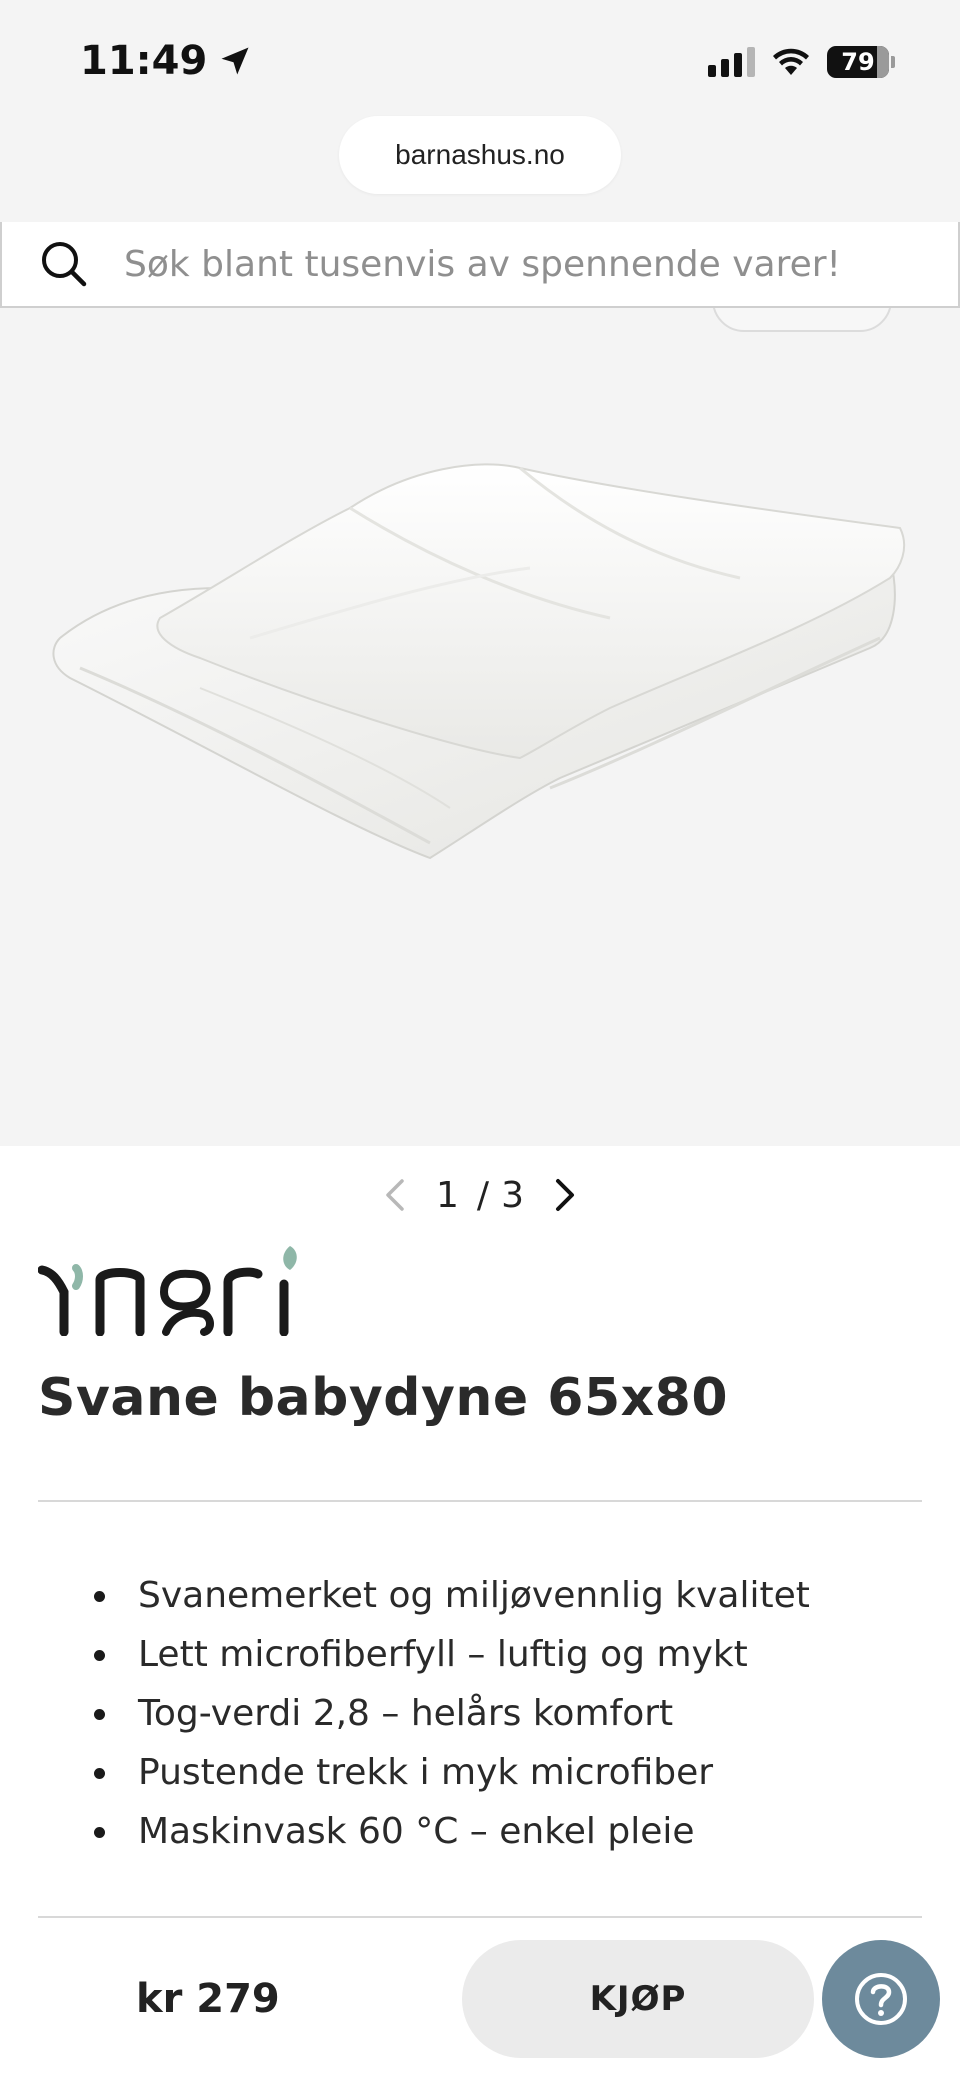 This screenshot has width=960, height=2078. Describe the element at coordinates (638, 1999) in the screenshot. I see `buy-button: KJØP` at that location.